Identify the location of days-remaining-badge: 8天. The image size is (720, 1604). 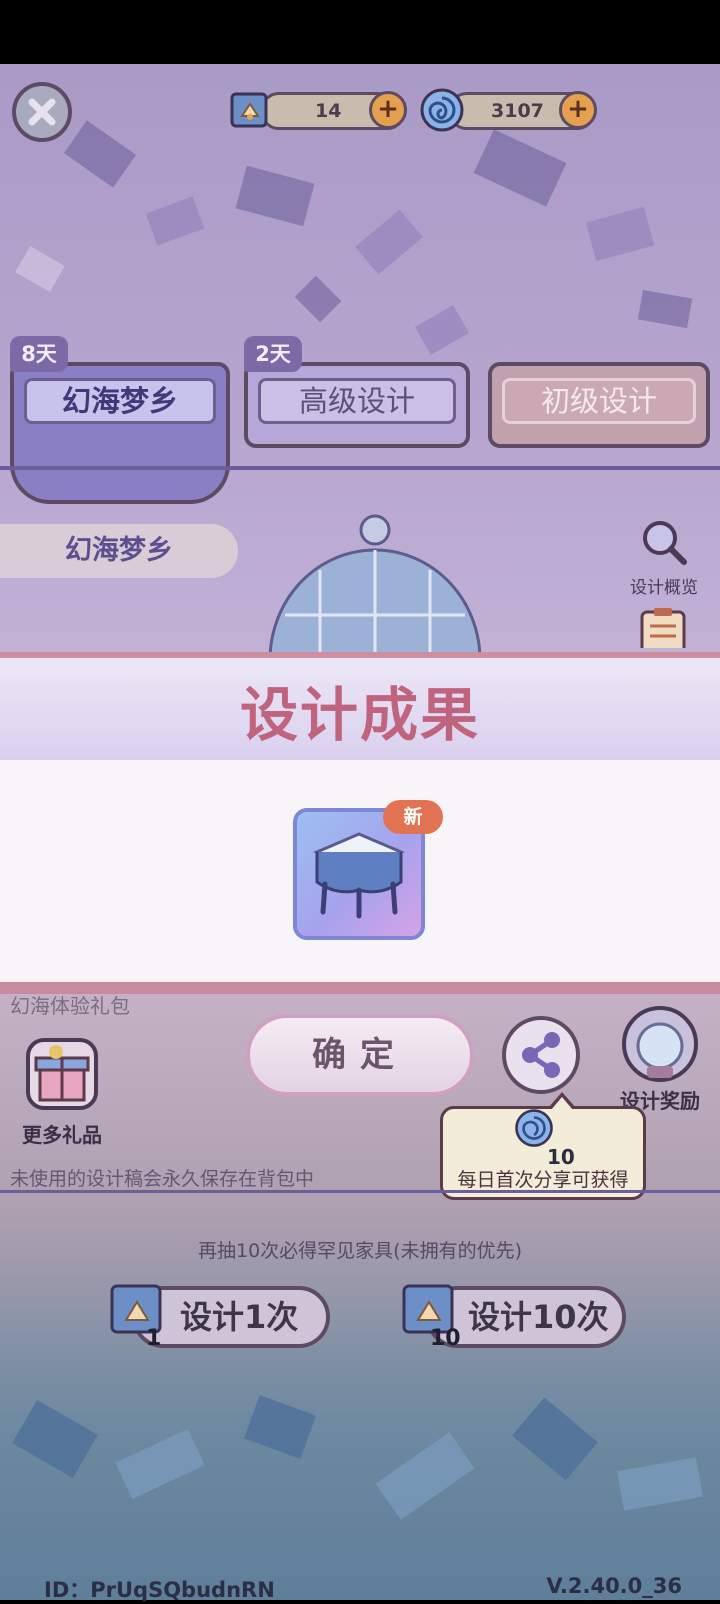
(39, 354).